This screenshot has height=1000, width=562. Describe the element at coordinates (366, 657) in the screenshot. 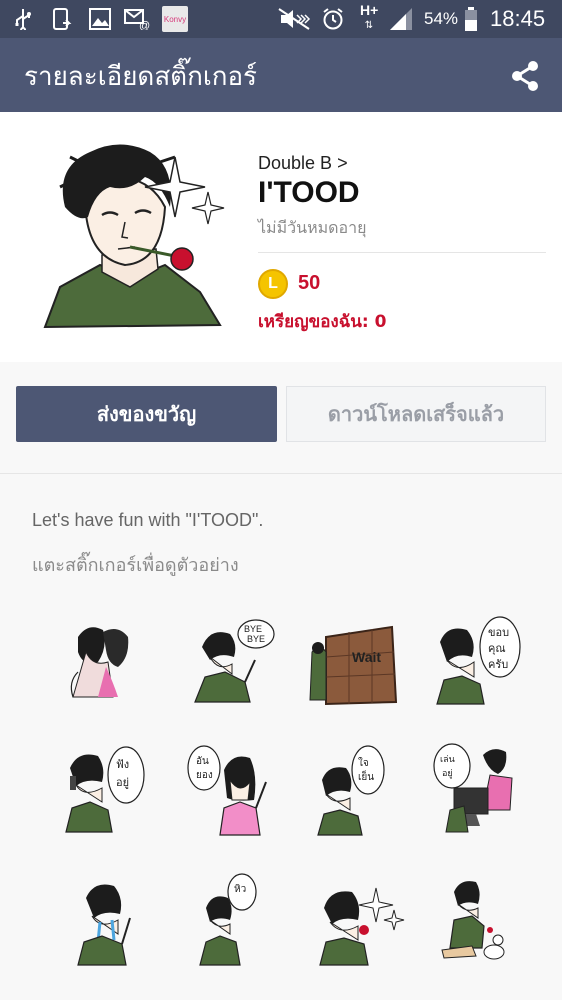

I see `svg-text: Wait` at that location.